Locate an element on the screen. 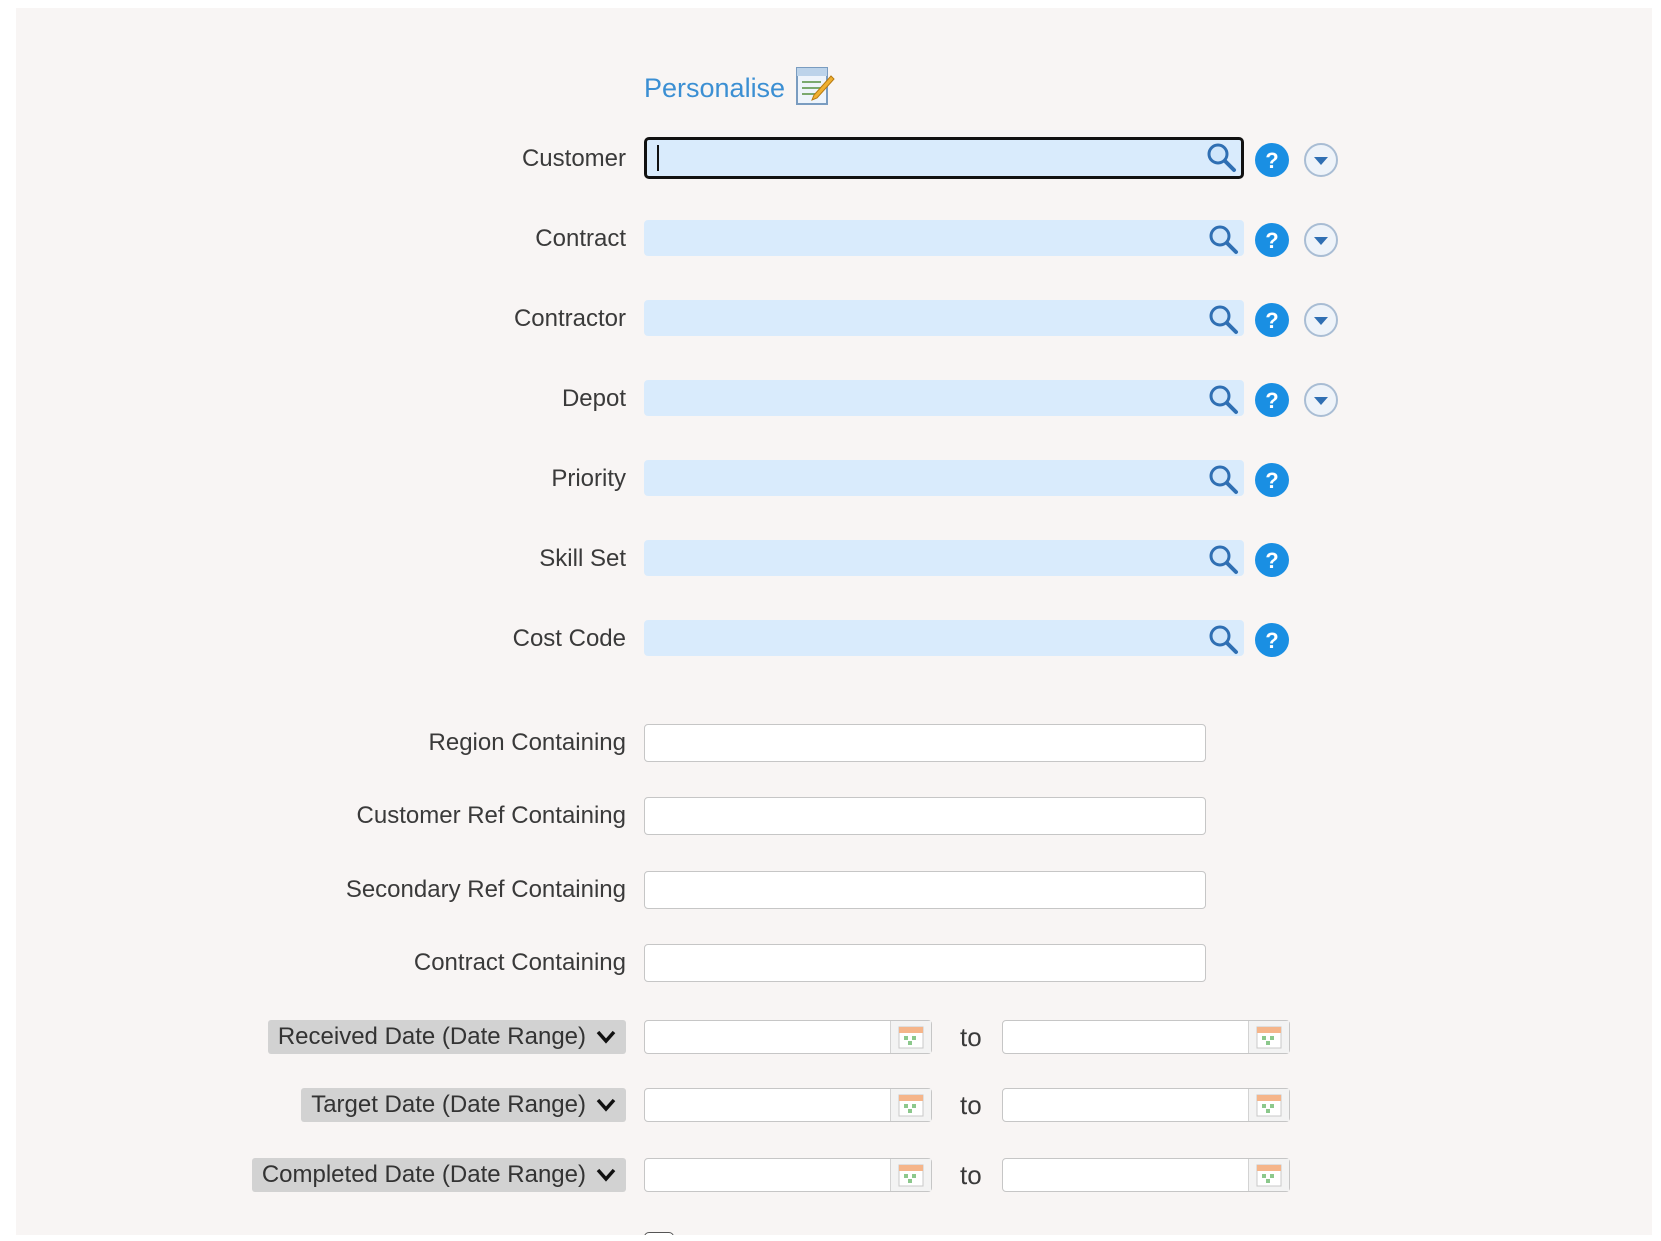 This screenshot has height=1241, width=1661. completed-date-row: Completed Date (Date Range) to is located at coordinates (834, 1177).